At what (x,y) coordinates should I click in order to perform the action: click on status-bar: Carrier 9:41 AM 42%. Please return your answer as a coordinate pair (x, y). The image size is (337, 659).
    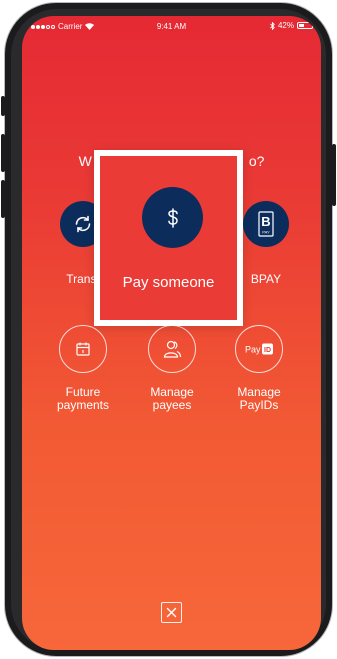
    Looking at the image, I should click on (171, 26).